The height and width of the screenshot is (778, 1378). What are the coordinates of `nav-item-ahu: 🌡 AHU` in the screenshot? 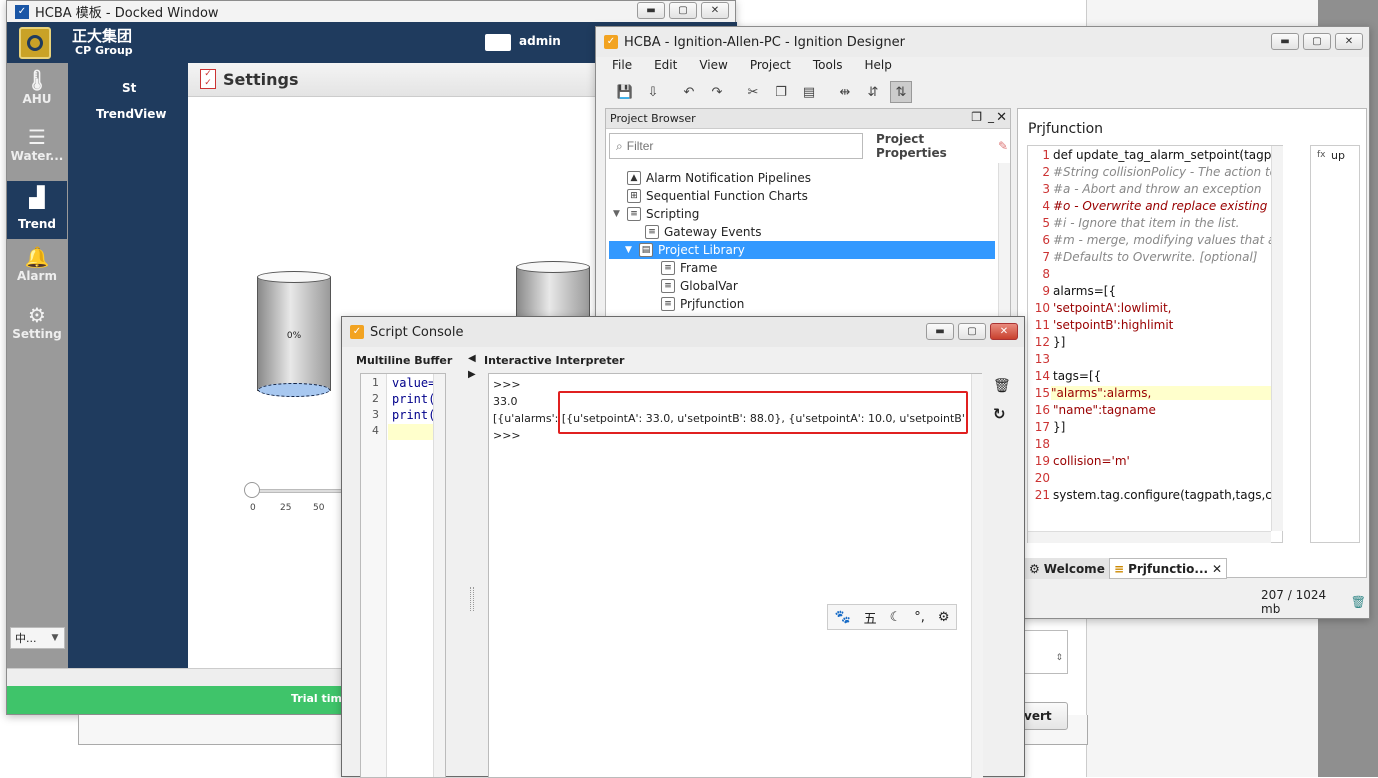 It's located at (37, 95).